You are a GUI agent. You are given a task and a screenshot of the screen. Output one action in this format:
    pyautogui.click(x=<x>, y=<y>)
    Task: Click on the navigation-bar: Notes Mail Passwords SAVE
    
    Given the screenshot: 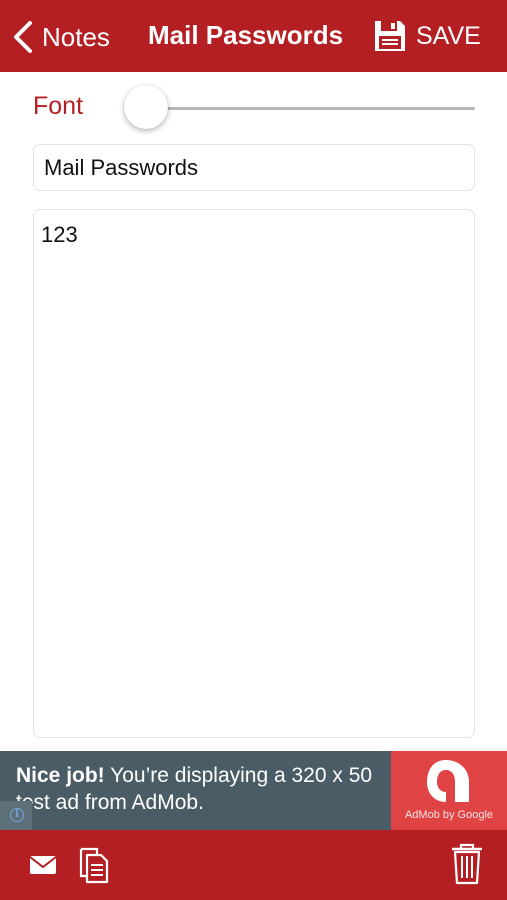 What is the action you would take?
    pyautogui.click(x=253, y=36)
    